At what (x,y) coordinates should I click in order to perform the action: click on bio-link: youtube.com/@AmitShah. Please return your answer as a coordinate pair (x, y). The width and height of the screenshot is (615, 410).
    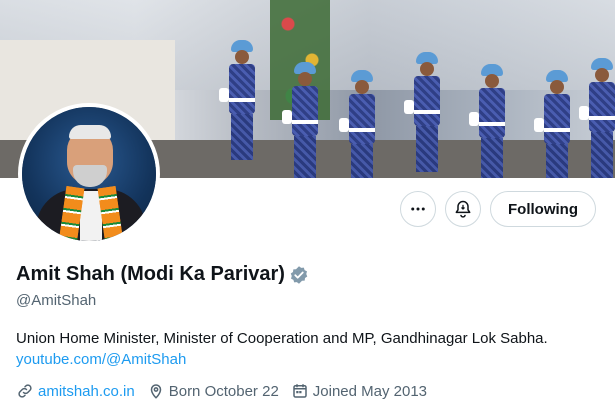
    Looking at the image, I should click on (101, 359).